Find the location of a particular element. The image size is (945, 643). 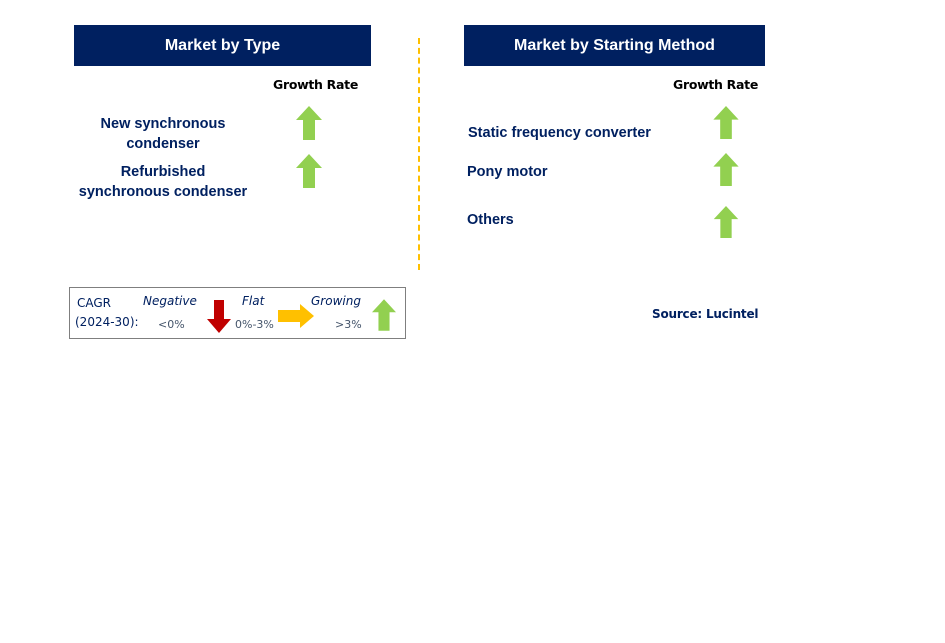

market-by-starting-method-header: Market by Starting Method is located at coordinates (614, 45).